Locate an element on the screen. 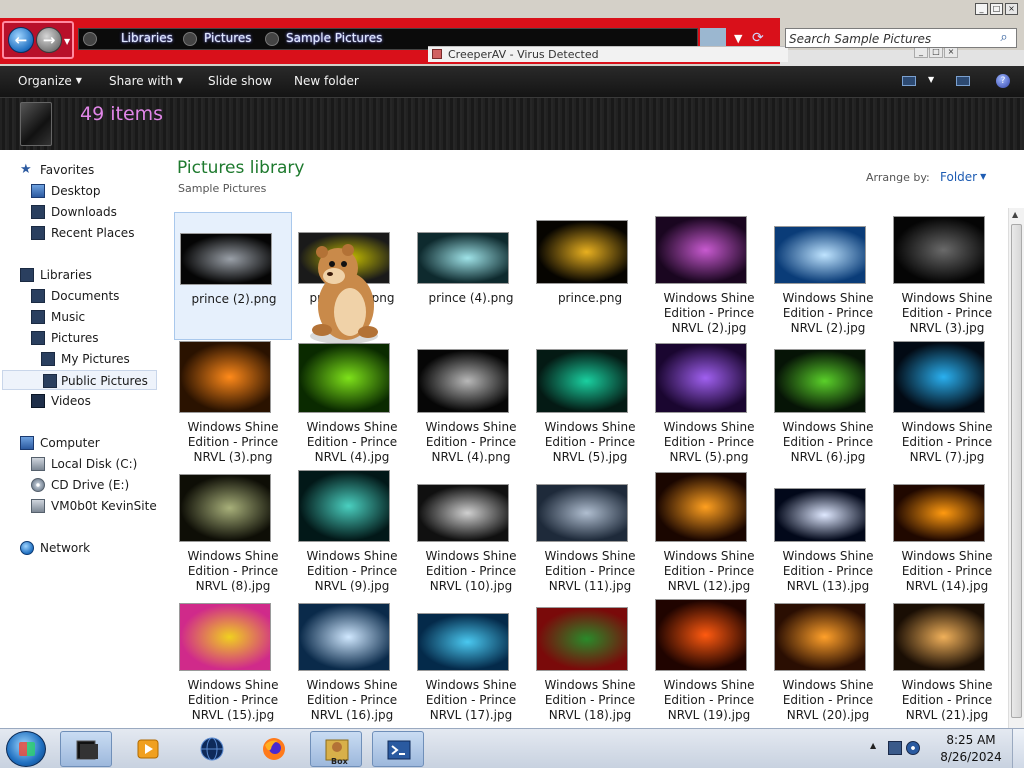 The height and width of the screenshot is (768, 1024). public-pictures-icon is located at coordinates (50, 381).